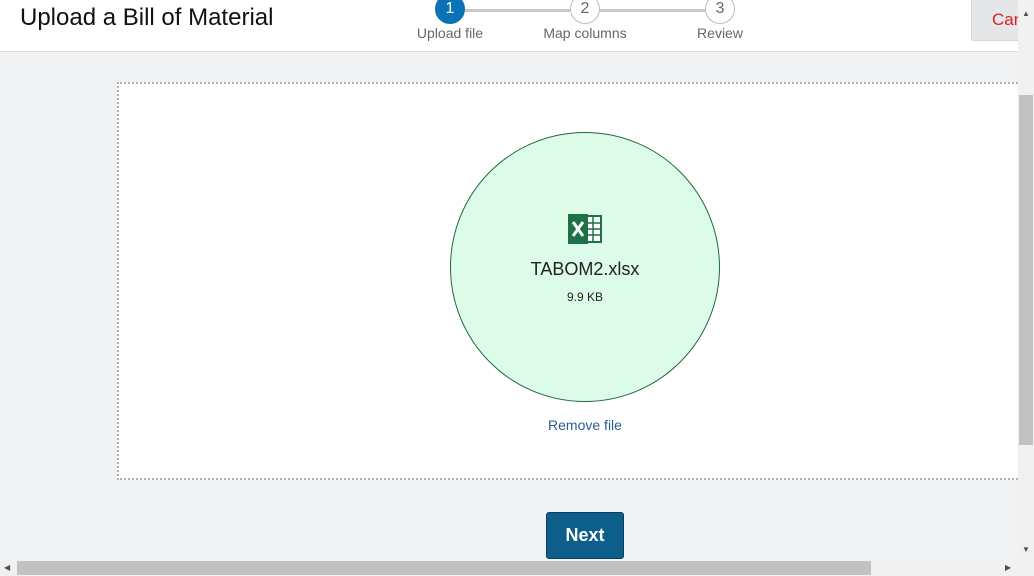  I want to click on step-3-label: Review, so click(720, 33).